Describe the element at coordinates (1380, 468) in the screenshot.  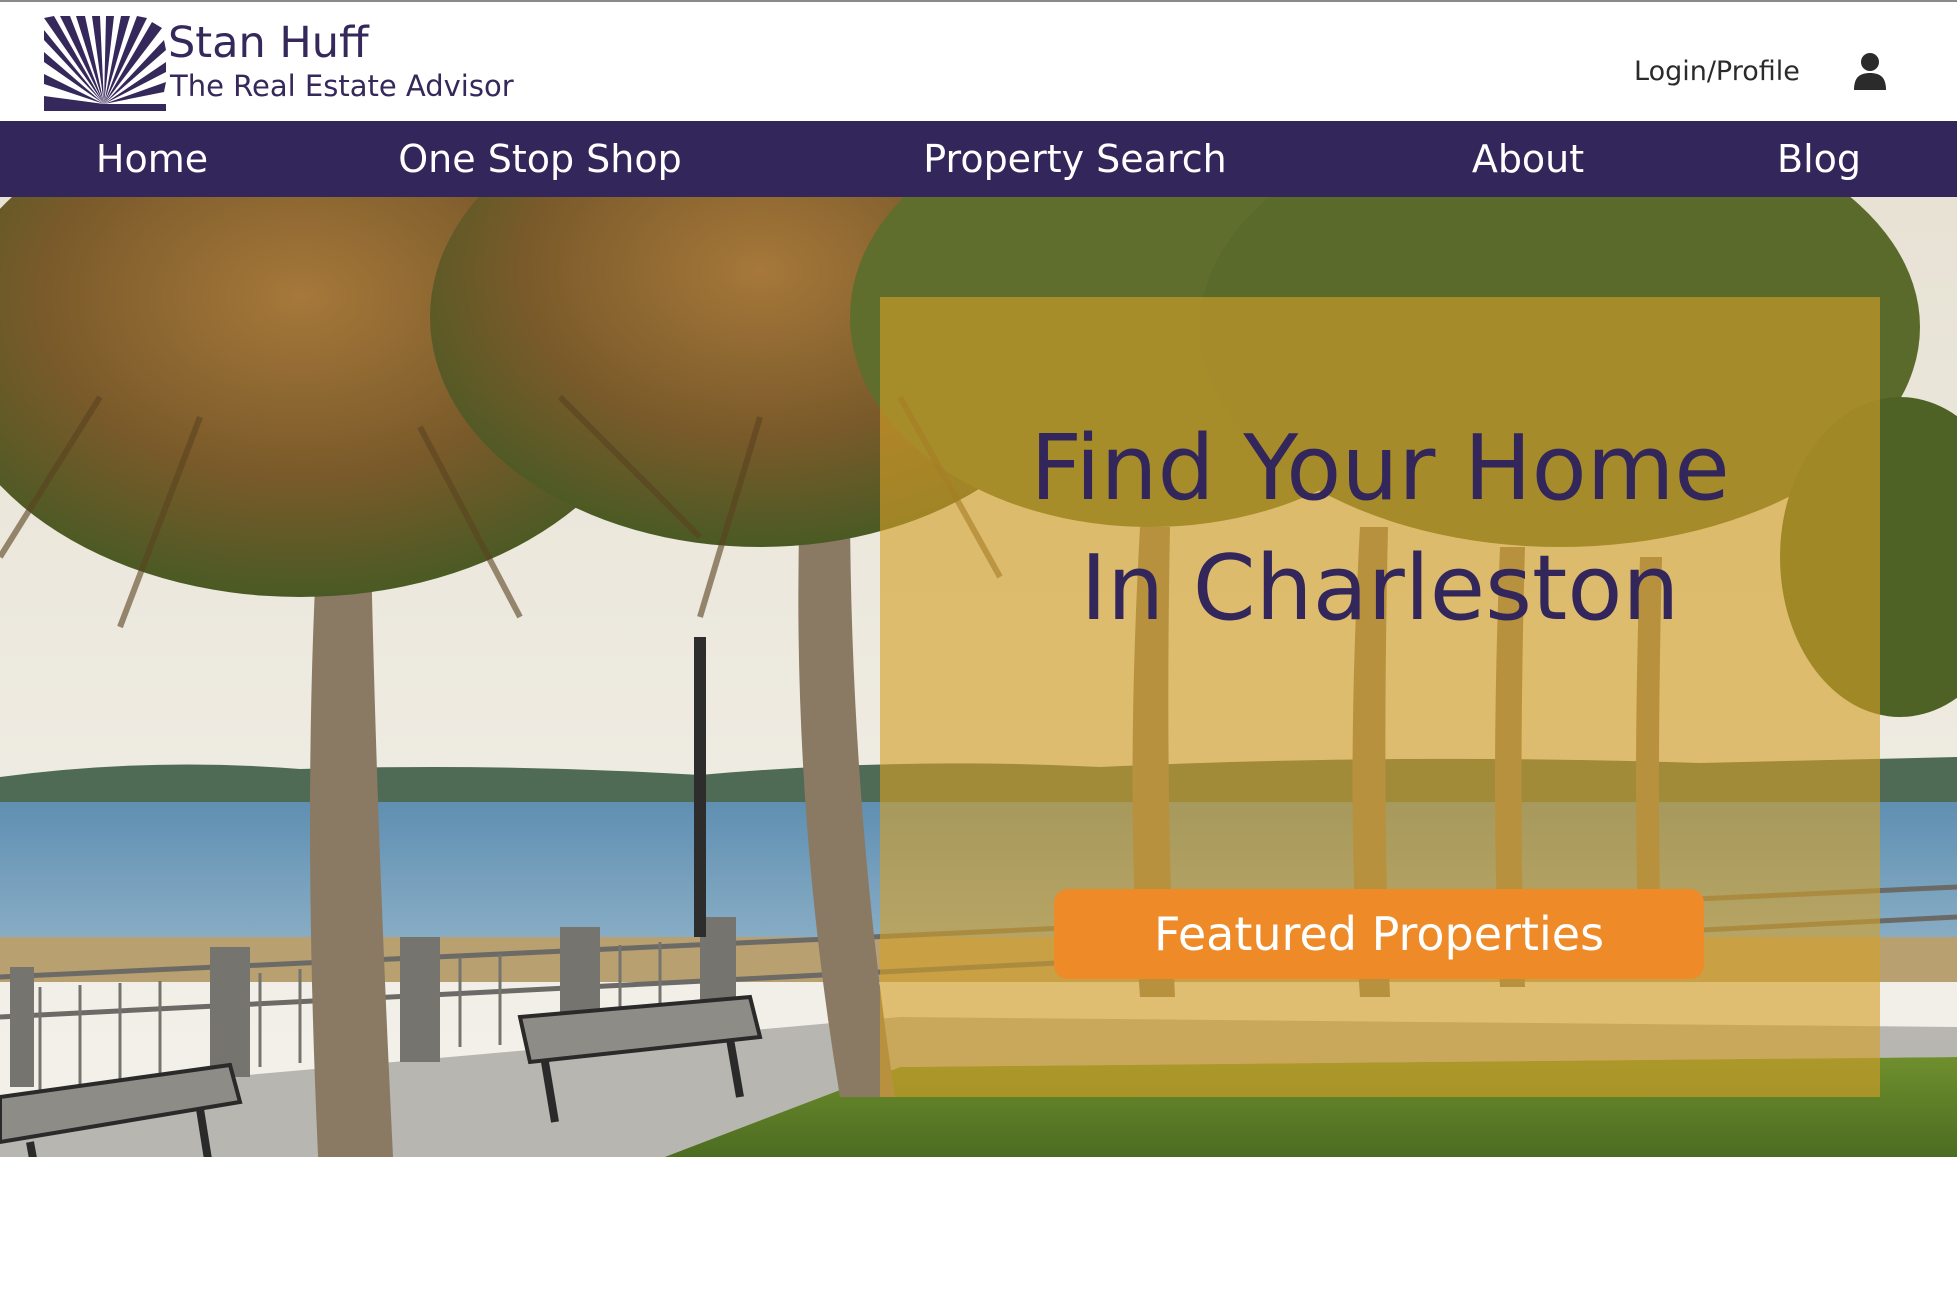
I see `hero-headline-line-1: Find Your Home` at that location.